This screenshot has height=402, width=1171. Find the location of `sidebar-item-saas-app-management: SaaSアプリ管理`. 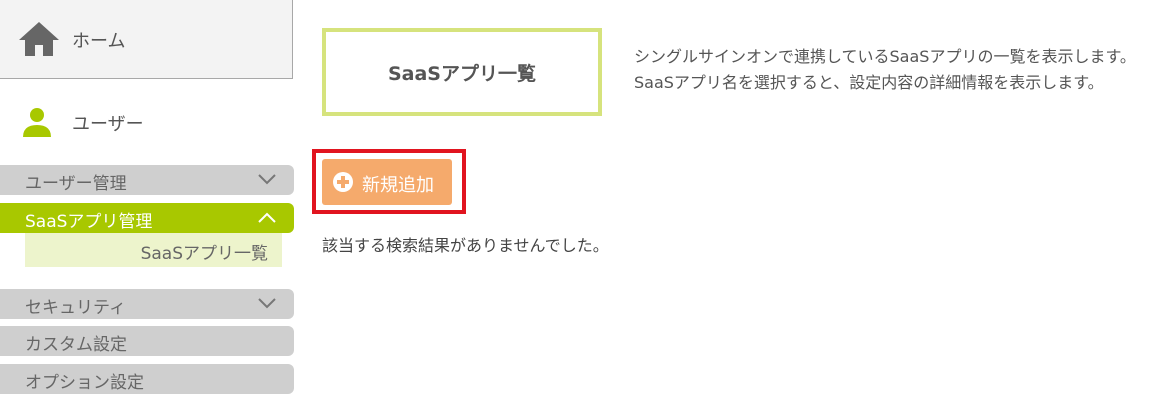

sidebar-item-saas-app-management: SaaSアプリ管理 is located at coordinates (147, 218).